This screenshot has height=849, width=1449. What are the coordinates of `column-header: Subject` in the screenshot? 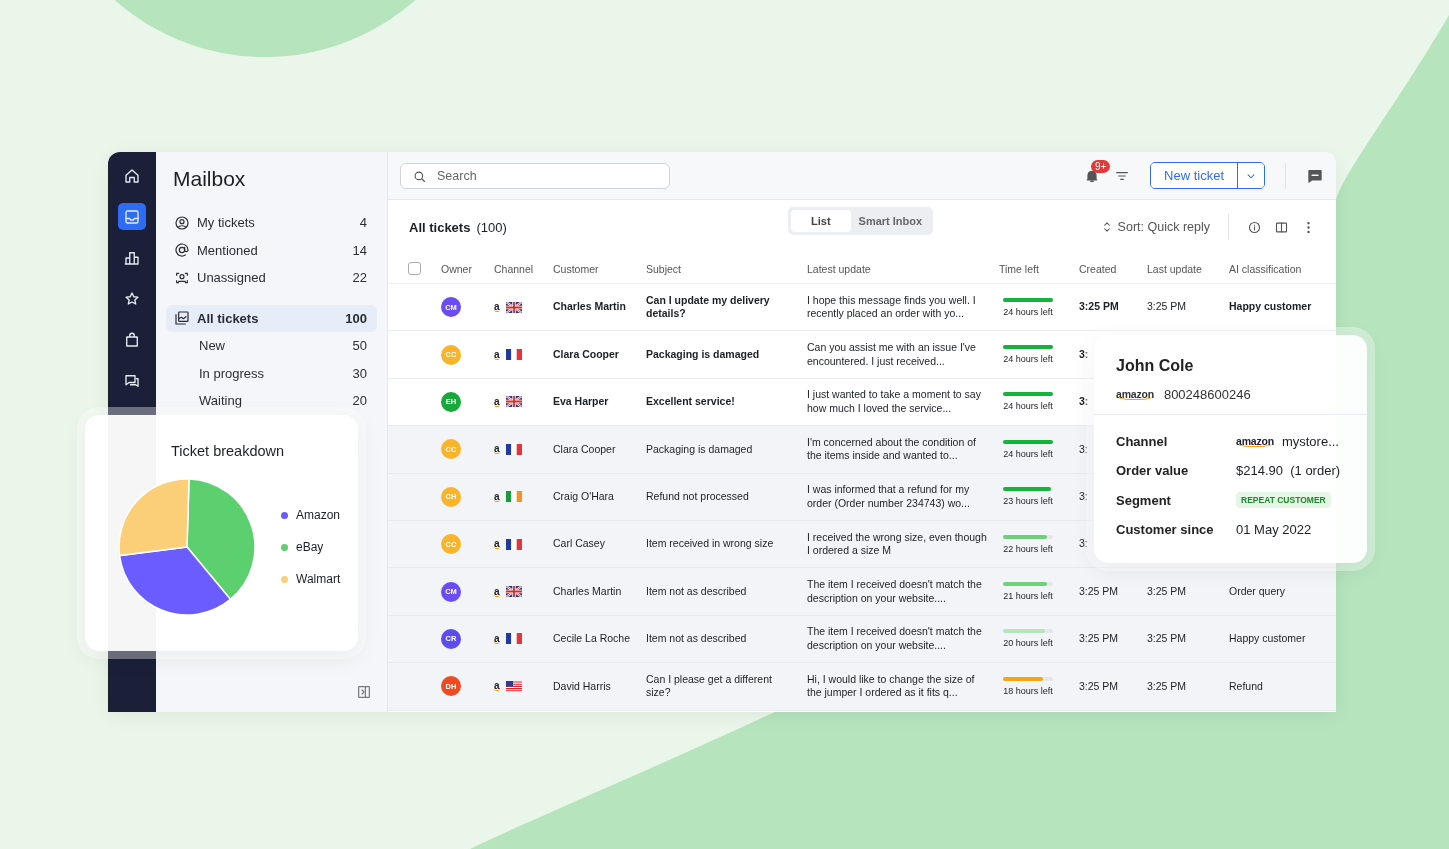 It's located at (664, 268).